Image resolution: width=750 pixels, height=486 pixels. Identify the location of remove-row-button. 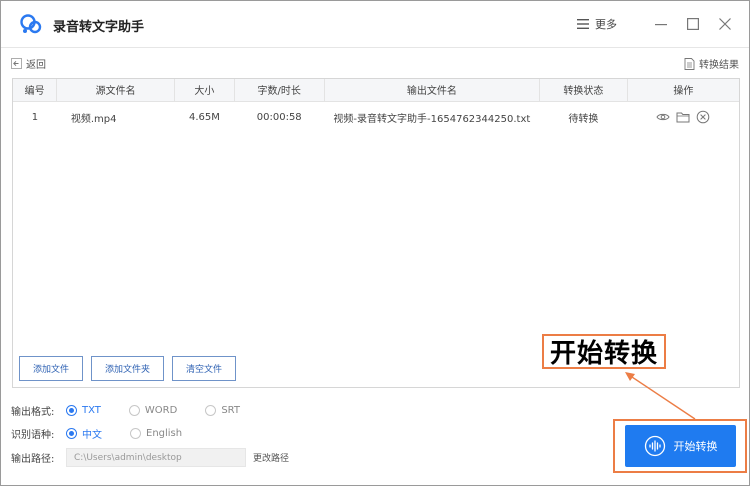
(703, 117).